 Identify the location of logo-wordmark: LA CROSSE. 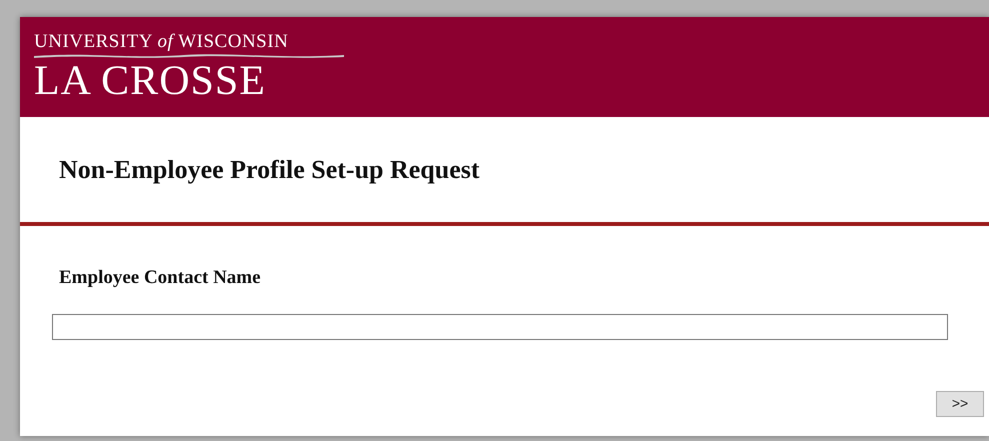
(150, 81).